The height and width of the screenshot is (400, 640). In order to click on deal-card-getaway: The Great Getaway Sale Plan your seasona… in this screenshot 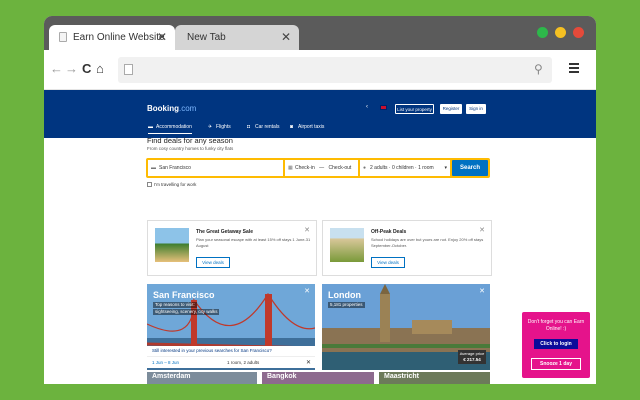, I will do `click(232, 248)`.